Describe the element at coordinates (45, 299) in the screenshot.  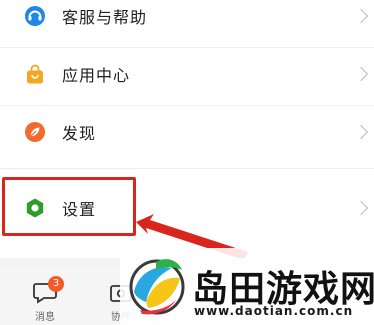
I see `tab-messages: 3 消息` at that location.